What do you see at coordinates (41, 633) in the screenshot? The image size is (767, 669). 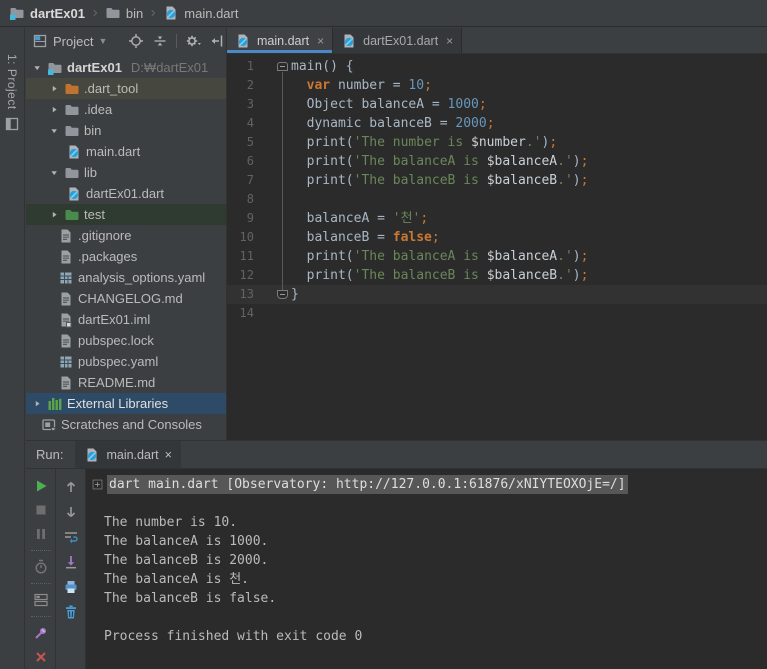 I see `pin-icon` at bounding box center [41, 633].